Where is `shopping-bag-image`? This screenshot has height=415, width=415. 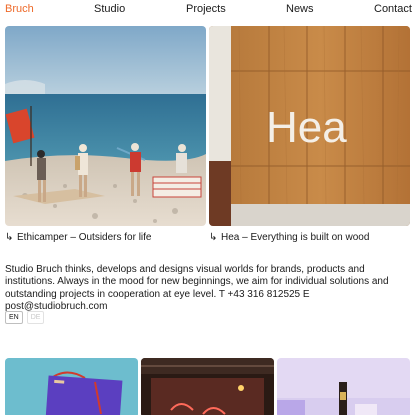 shopping-bag-image is located at coordinates (71, 386).